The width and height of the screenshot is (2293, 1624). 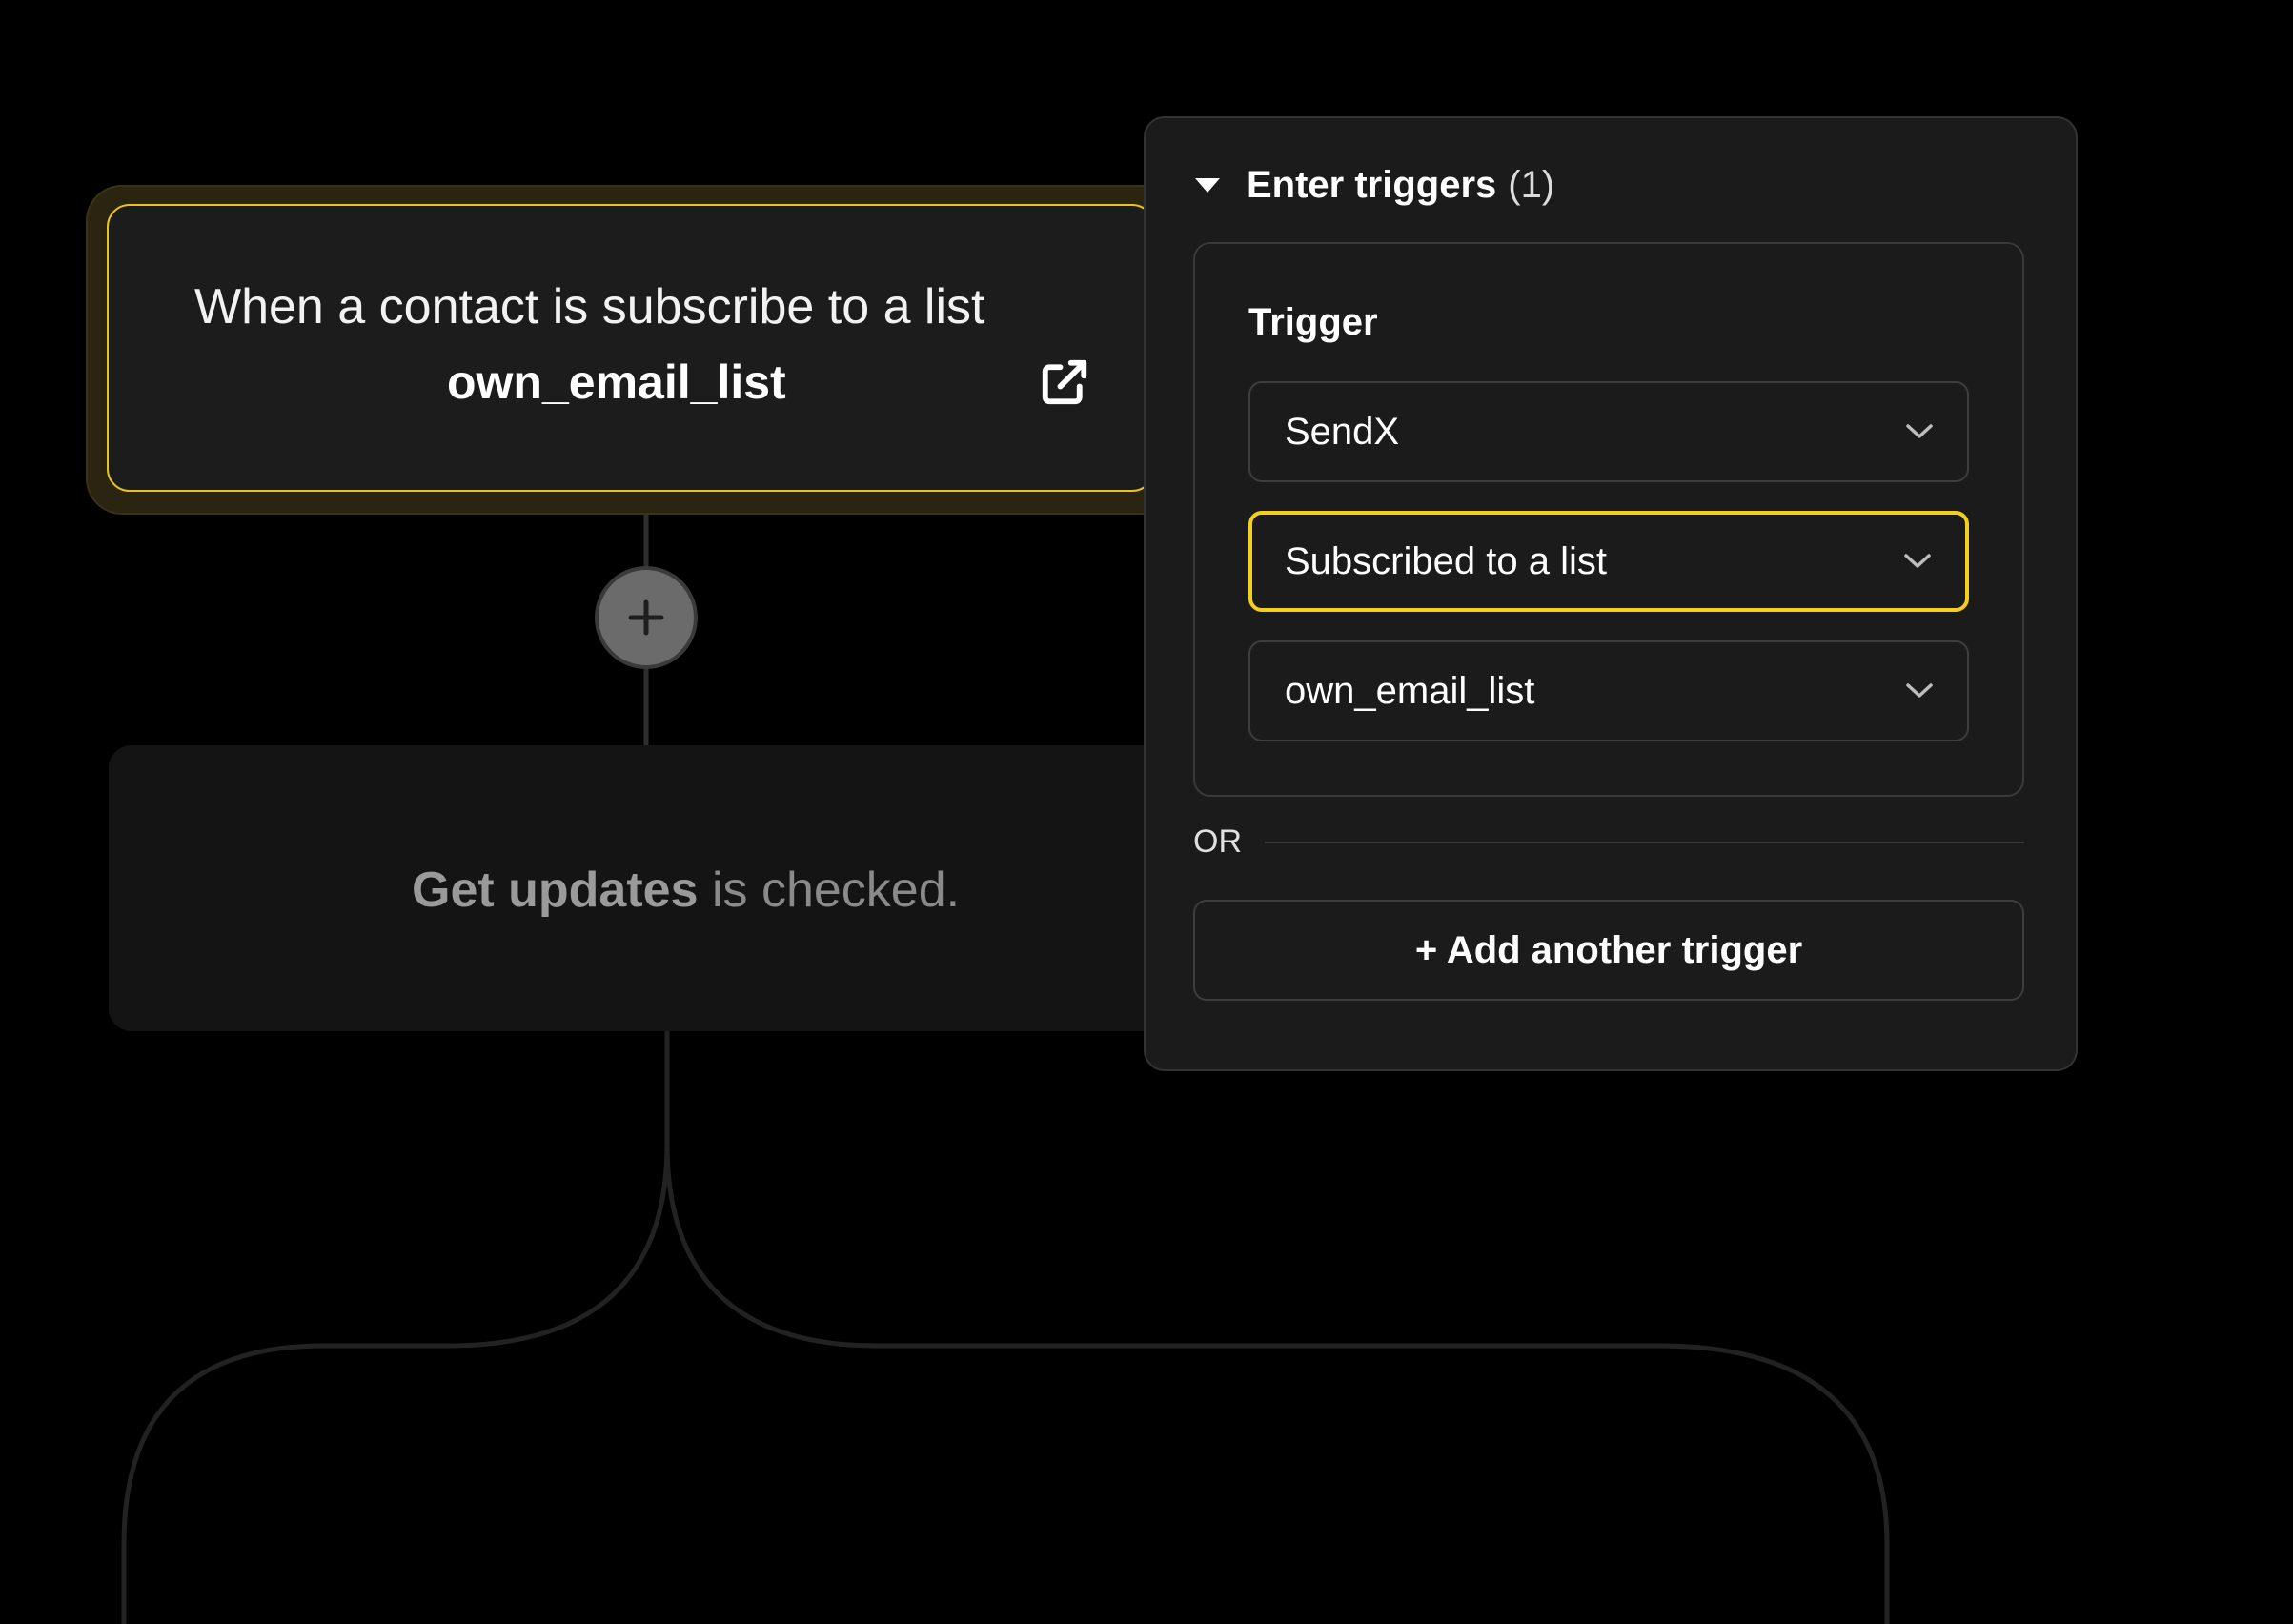 I want to click on list-select-value: own_email_list, so click(x=1410, y=690).